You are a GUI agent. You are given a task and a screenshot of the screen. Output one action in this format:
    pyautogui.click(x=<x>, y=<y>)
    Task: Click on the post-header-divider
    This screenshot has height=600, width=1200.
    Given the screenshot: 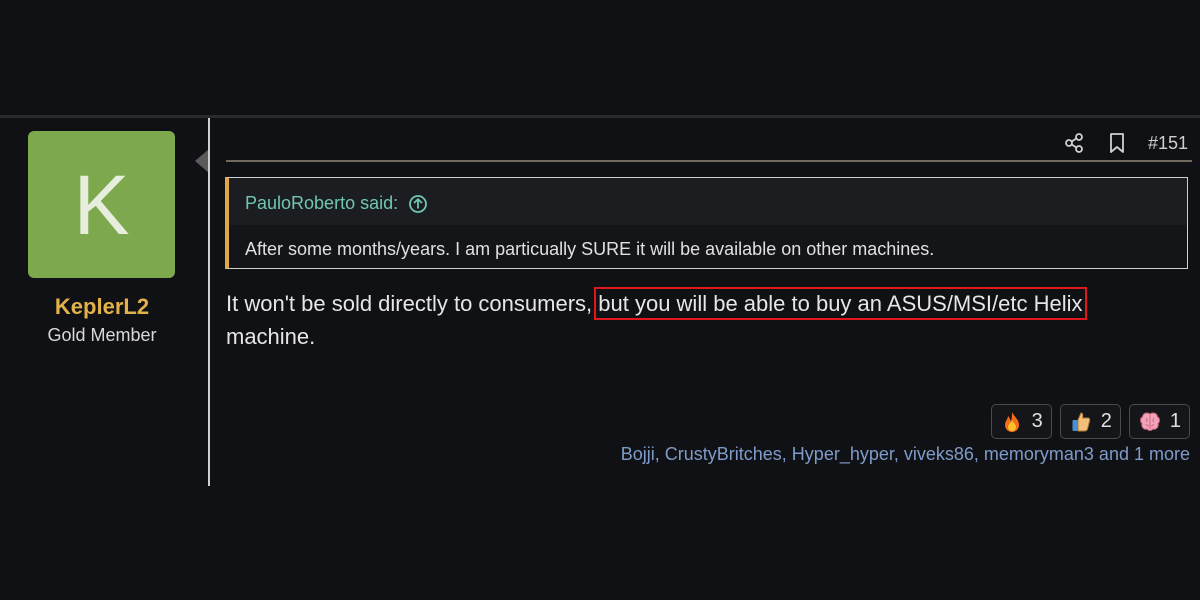 What is the action you would take?
    pyautogui.click(x=709, y=161)
    